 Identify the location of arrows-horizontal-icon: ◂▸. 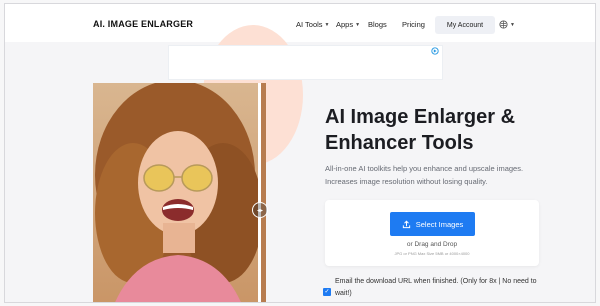
(260, 210).